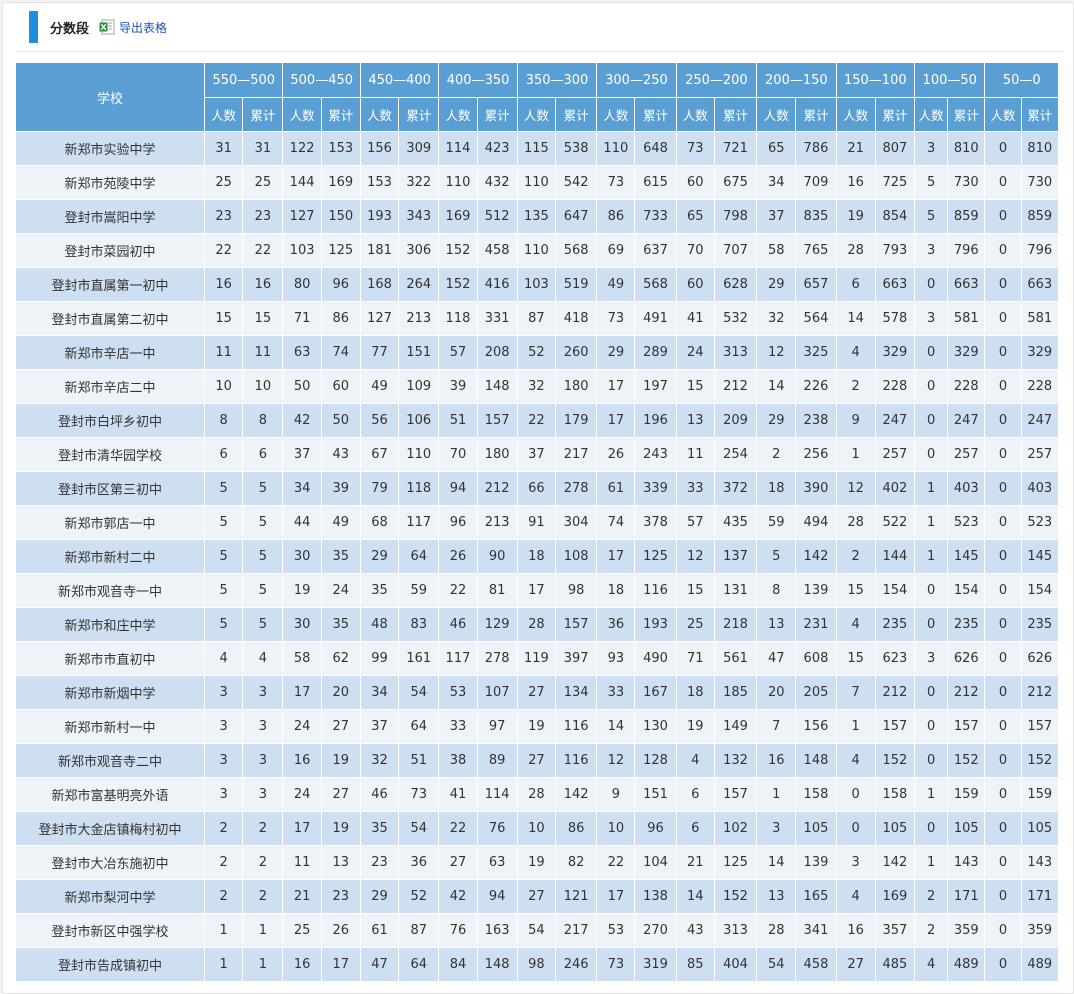 This screenshot has width=1074, height=994. What do you see at coordinates (695, 760) in the screenshot?
I see `count-cell: 4` at bounding box center [695, 760].